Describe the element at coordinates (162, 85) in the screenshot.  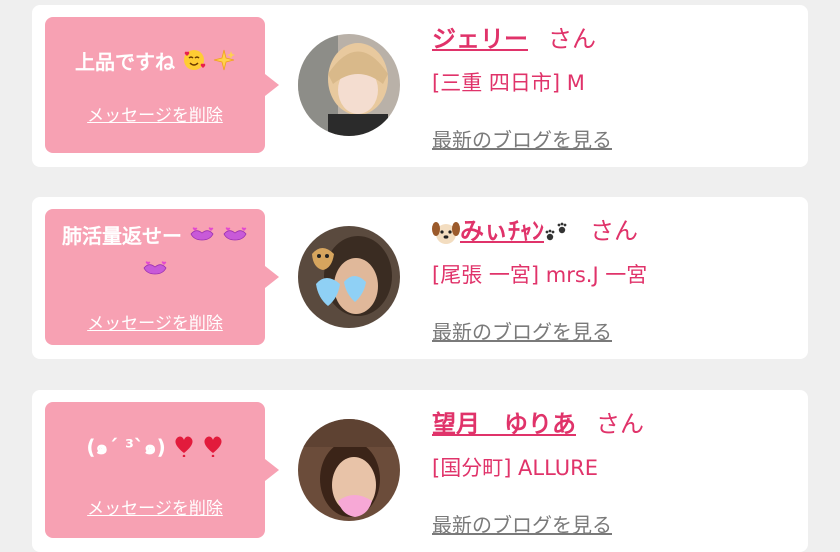
I see `message-bubble: 上品ですね メッセージを削除` at that location.